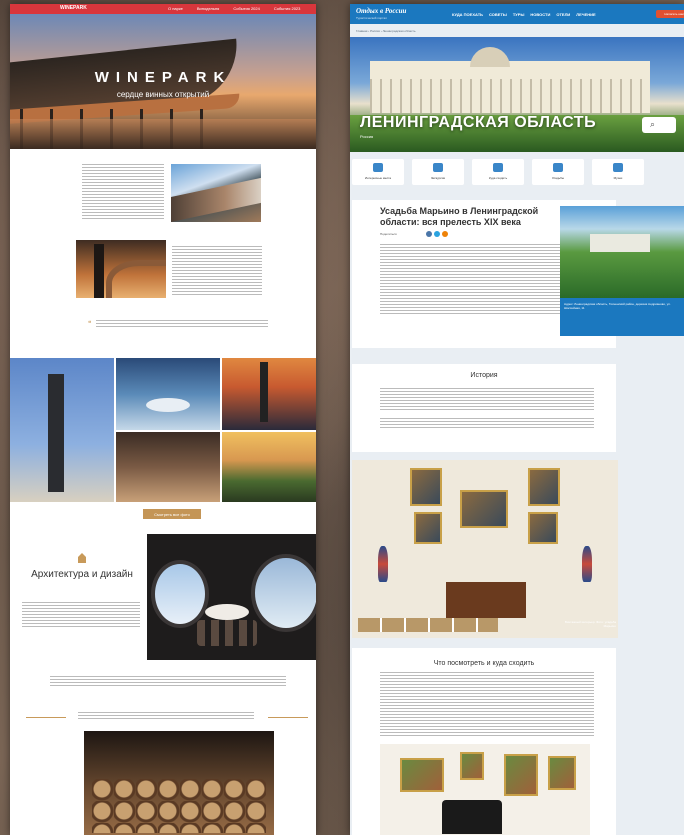  Describe the element at coordinates (123, 192) in the screenshot. I see `intro-text-block` at that location.